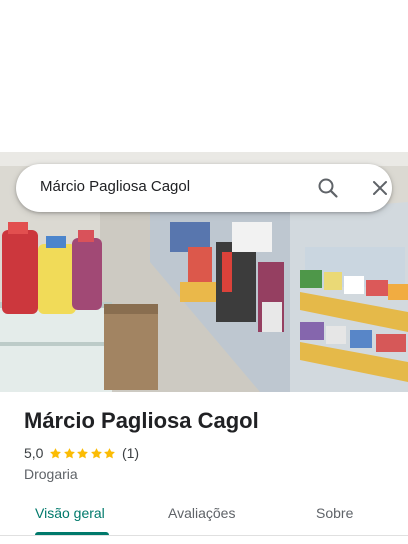 The height and width of the screenshot is (544, 408). What do you see at coordinates (204, 188) in the screenshot?
I see `search-bar: Márcio Pagliosa Cagol` at bounding box center [204, 188].